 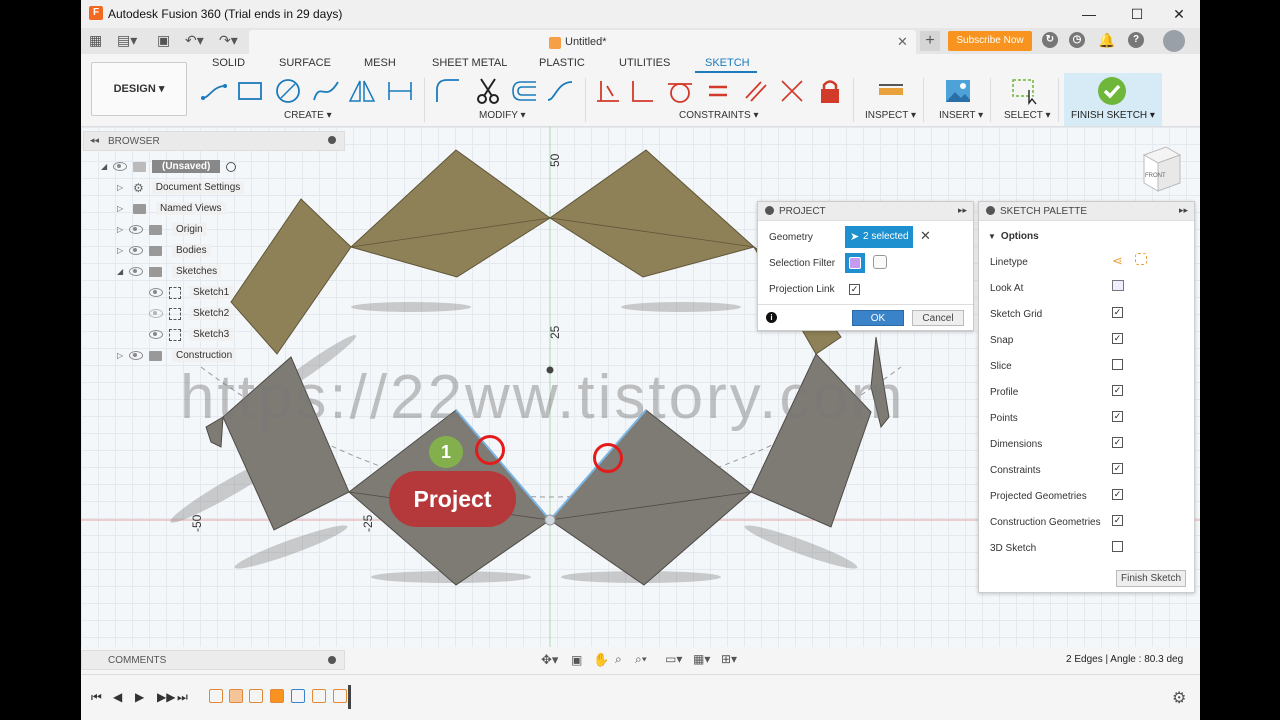 What do you see at coordinates (830, 91) in the screenshot?
I see `fix-lock-icon` at bounding box center [830, 91].